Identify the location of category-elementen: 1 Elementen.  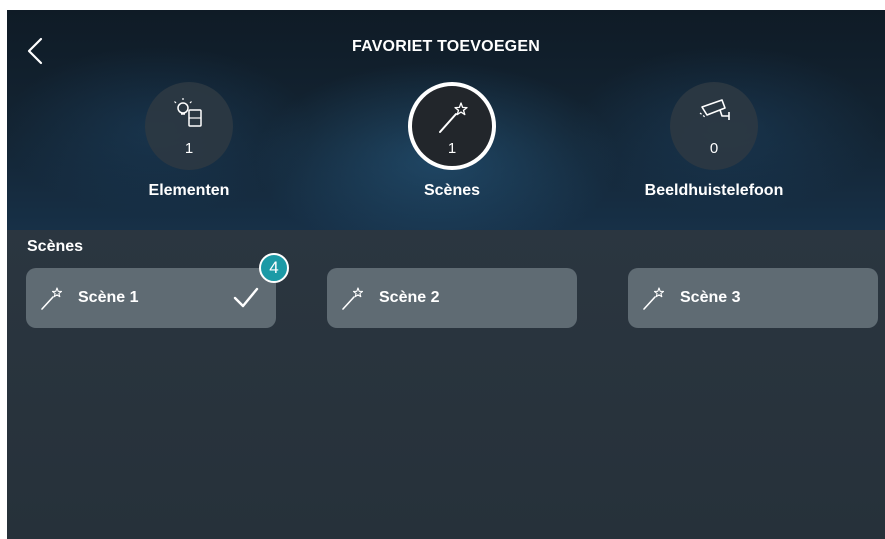
(189, 141).